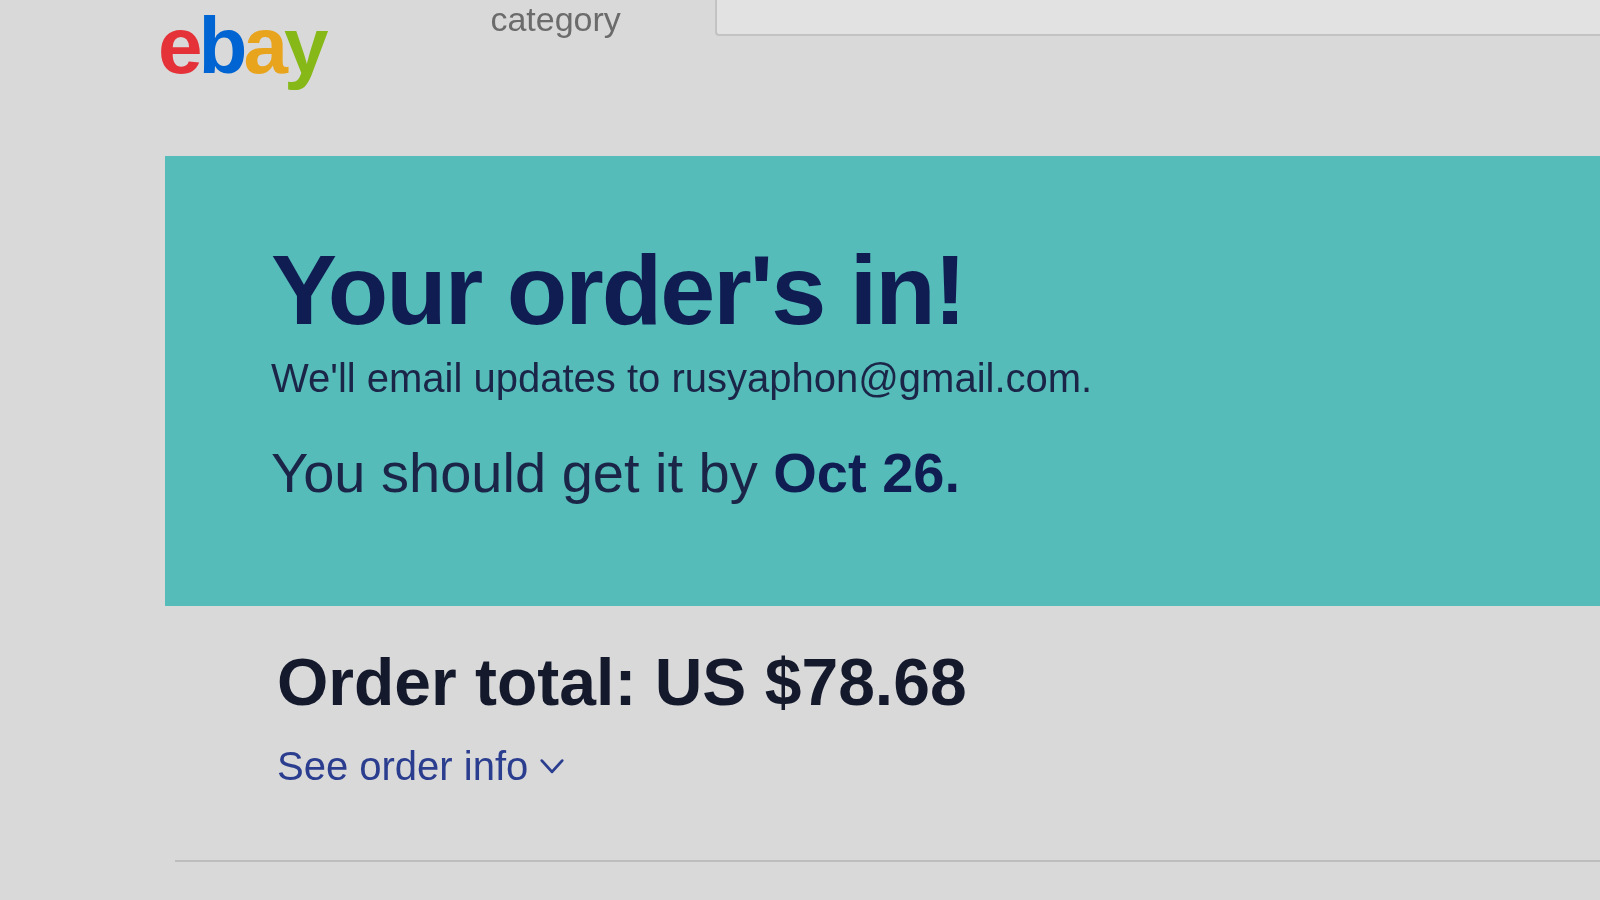  What do you see at coordinates (555, 19) in the screenshot?
I see `category-label: category` at bounding box center [555, 19].